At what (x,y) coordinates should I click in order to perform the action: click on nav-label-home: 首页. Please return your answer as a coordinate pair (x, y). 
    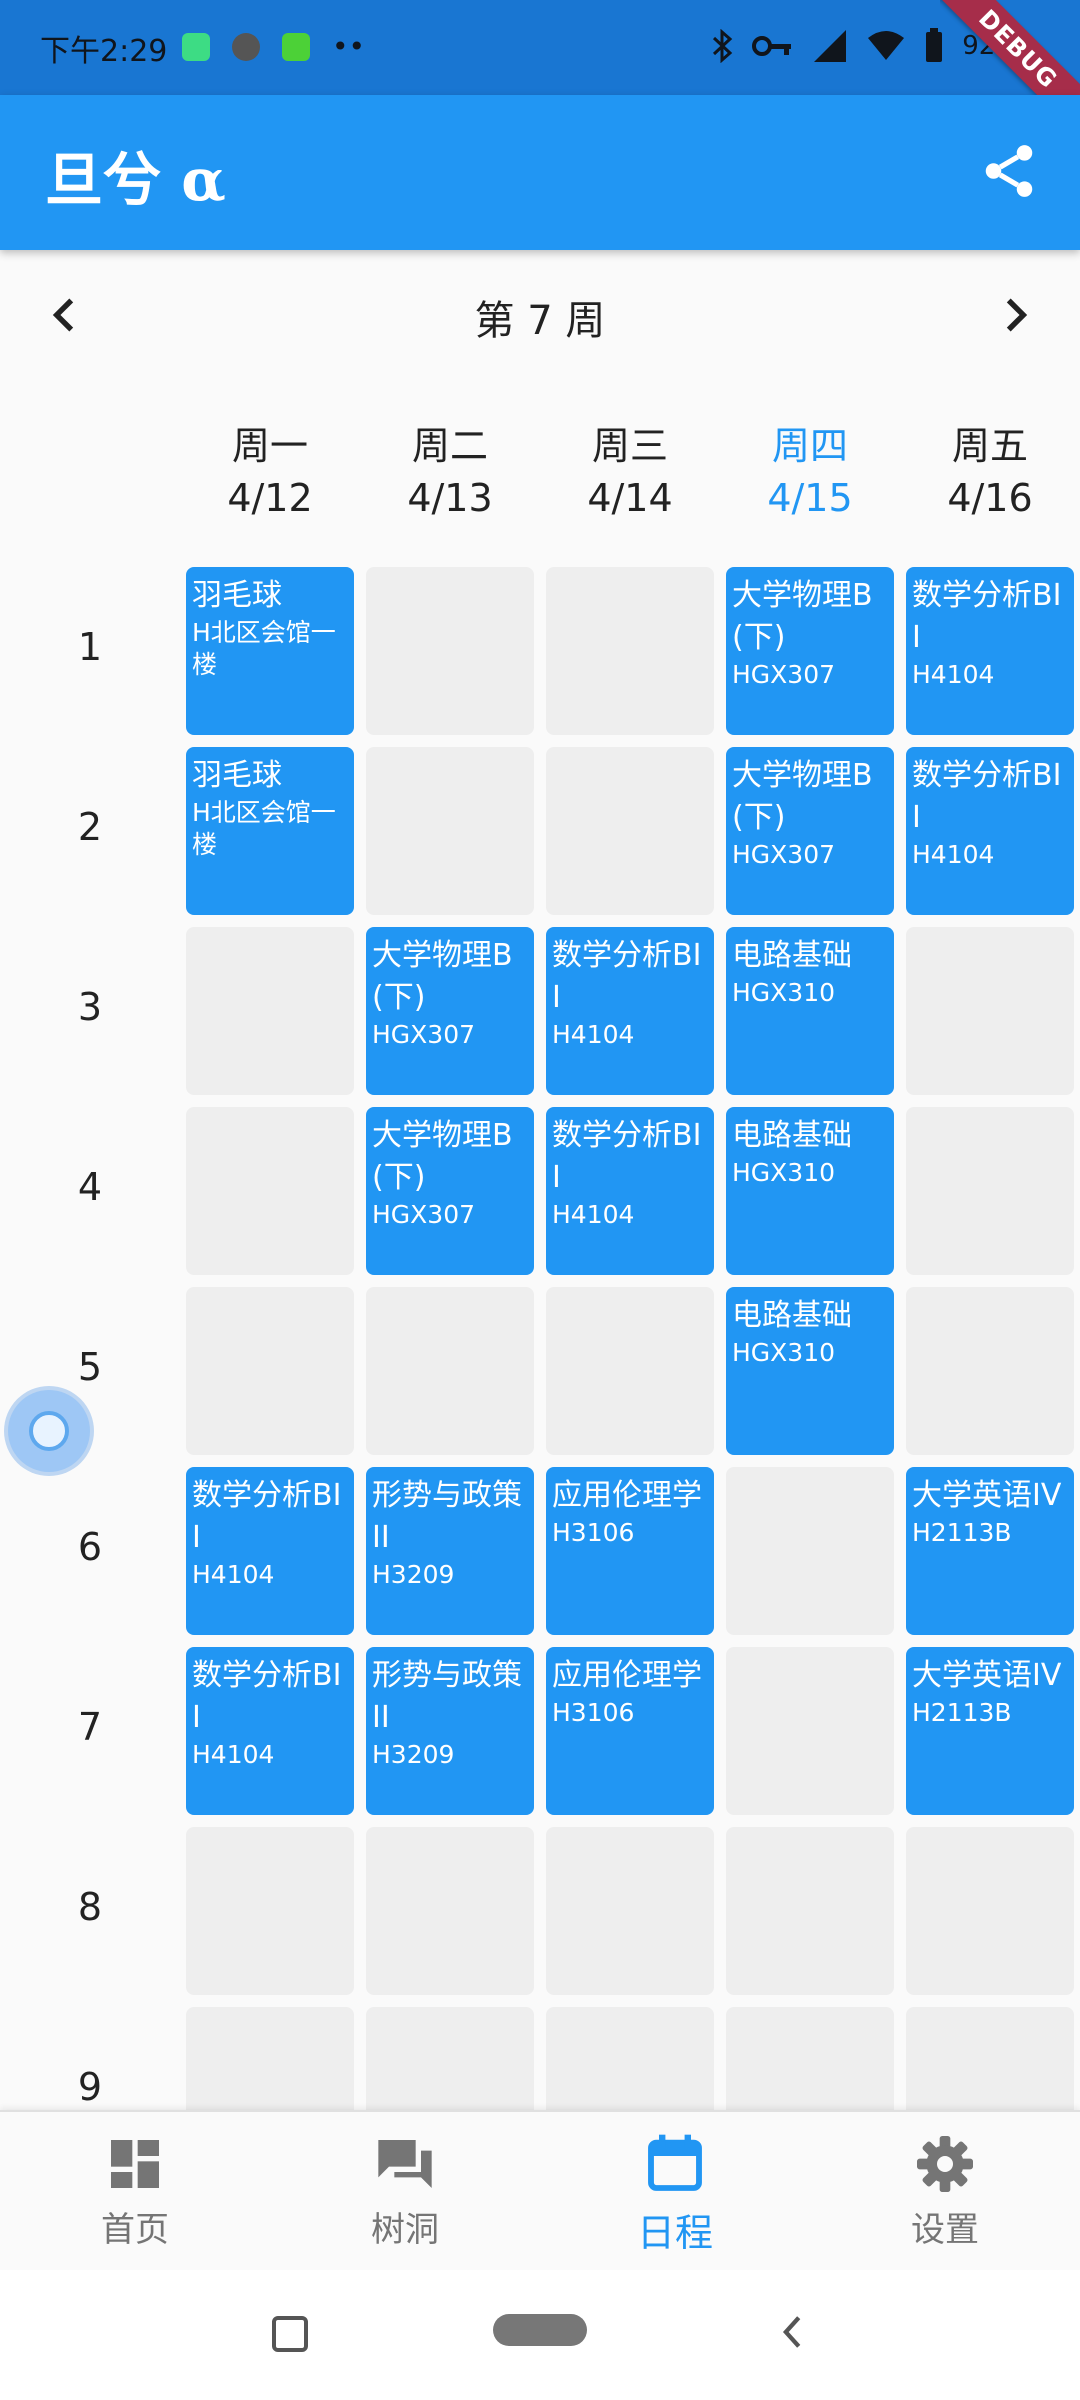
    Looking at the image, I should click on (135, 2230).